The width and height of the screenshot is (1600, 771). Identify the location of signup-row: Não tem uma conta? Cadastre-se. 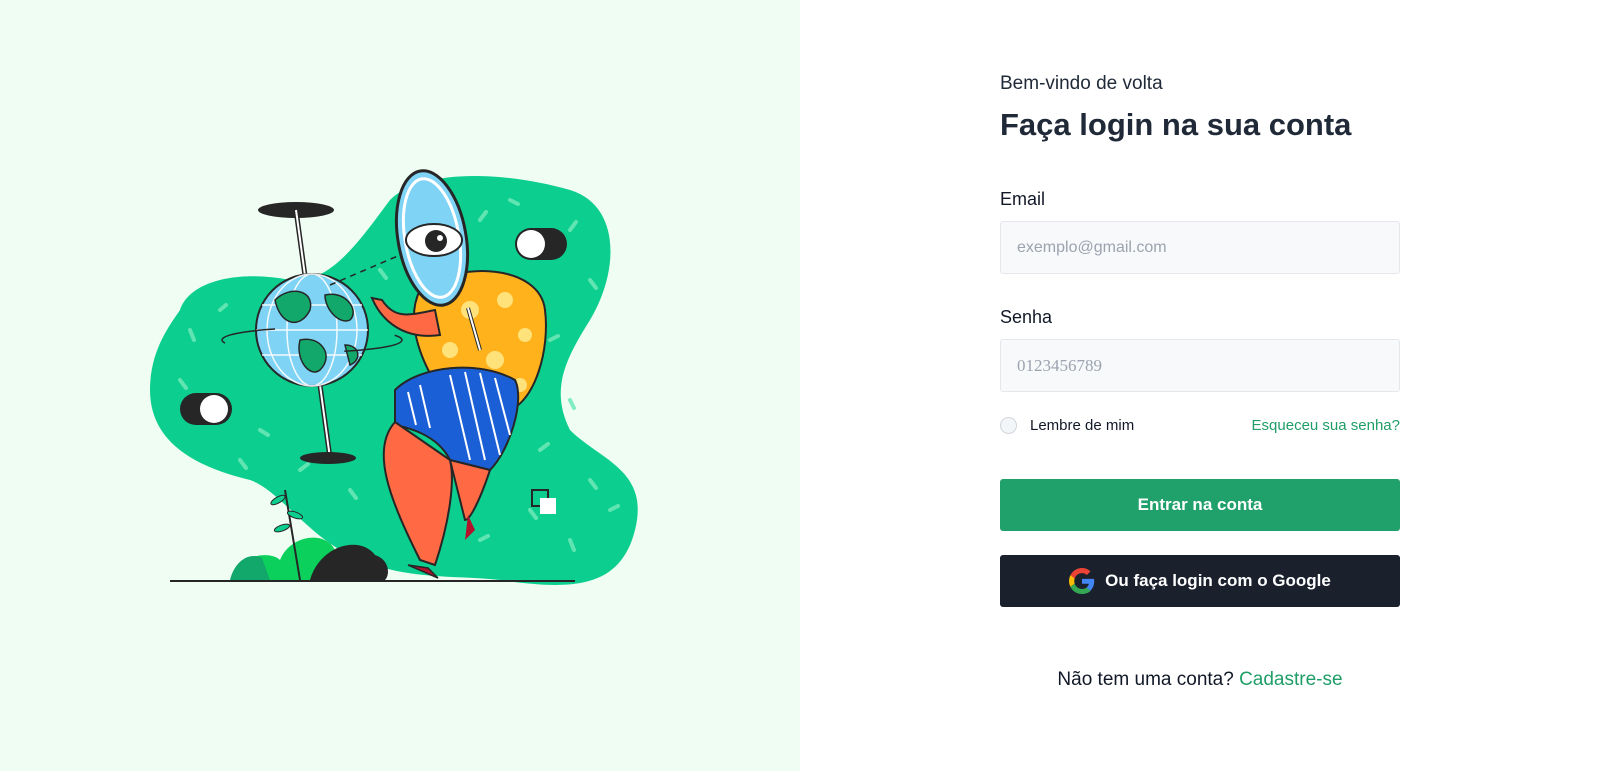
(1200, 680).